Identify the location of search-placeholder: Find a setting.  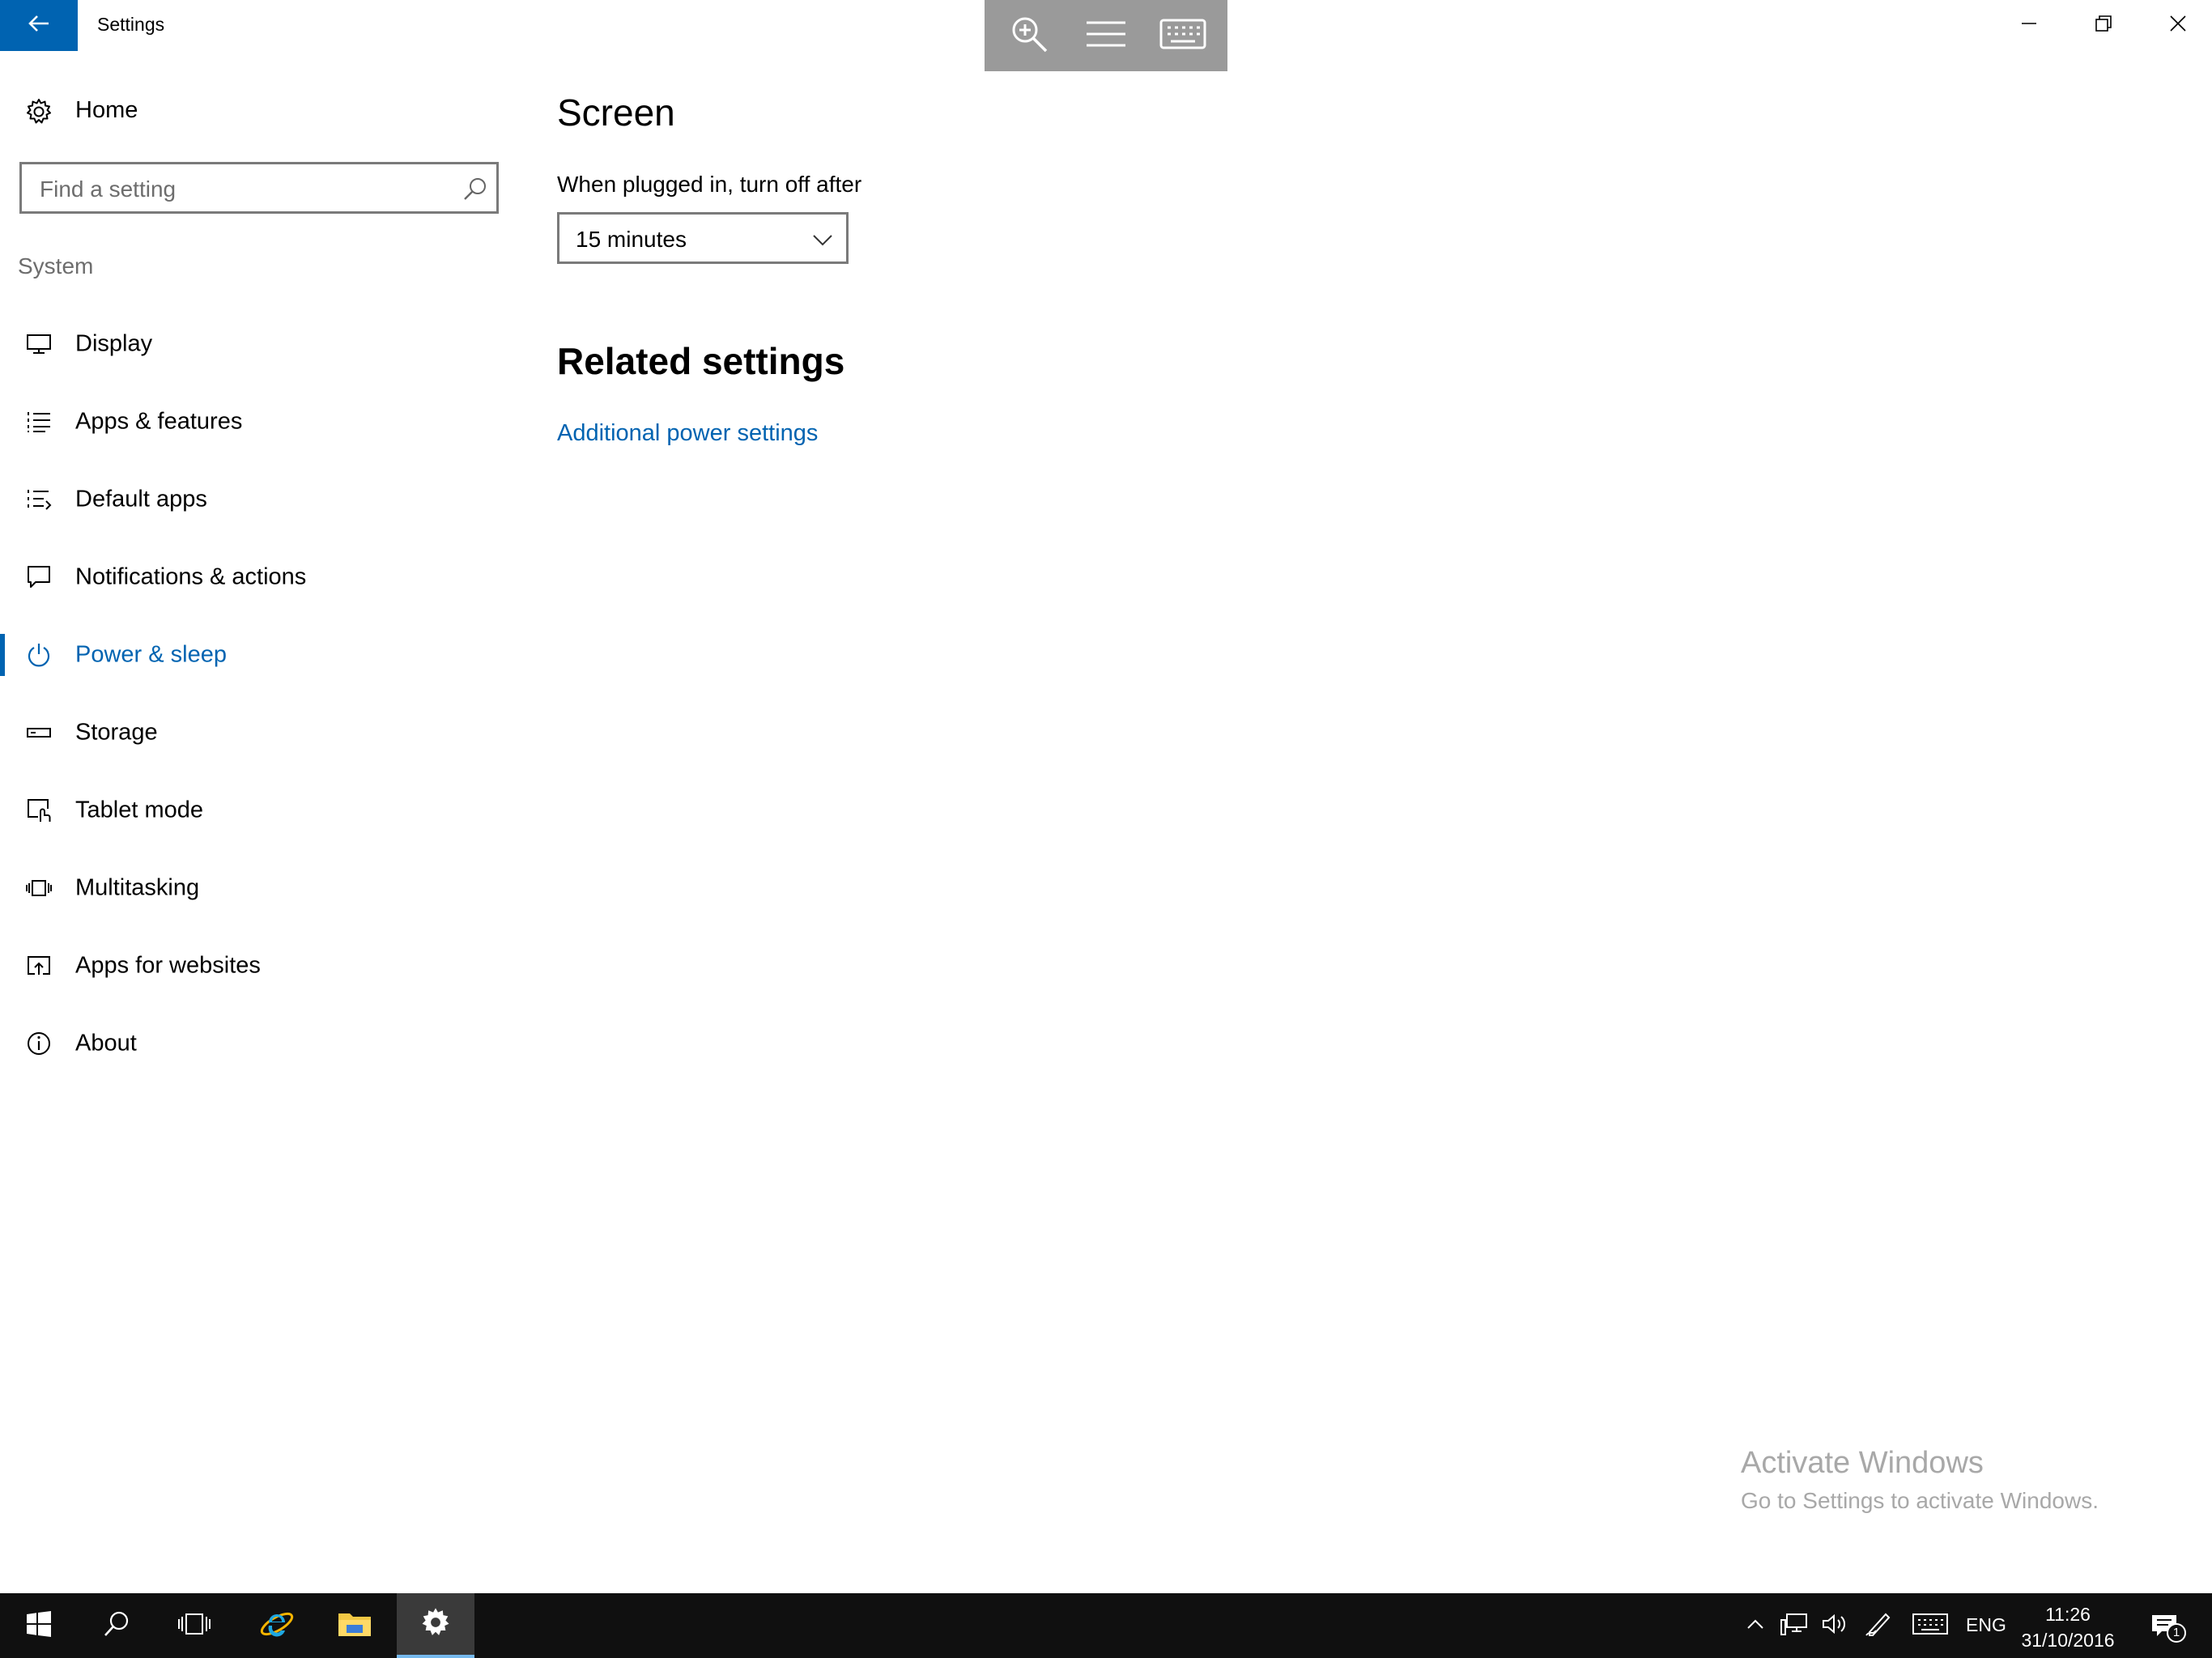
(109, 189).